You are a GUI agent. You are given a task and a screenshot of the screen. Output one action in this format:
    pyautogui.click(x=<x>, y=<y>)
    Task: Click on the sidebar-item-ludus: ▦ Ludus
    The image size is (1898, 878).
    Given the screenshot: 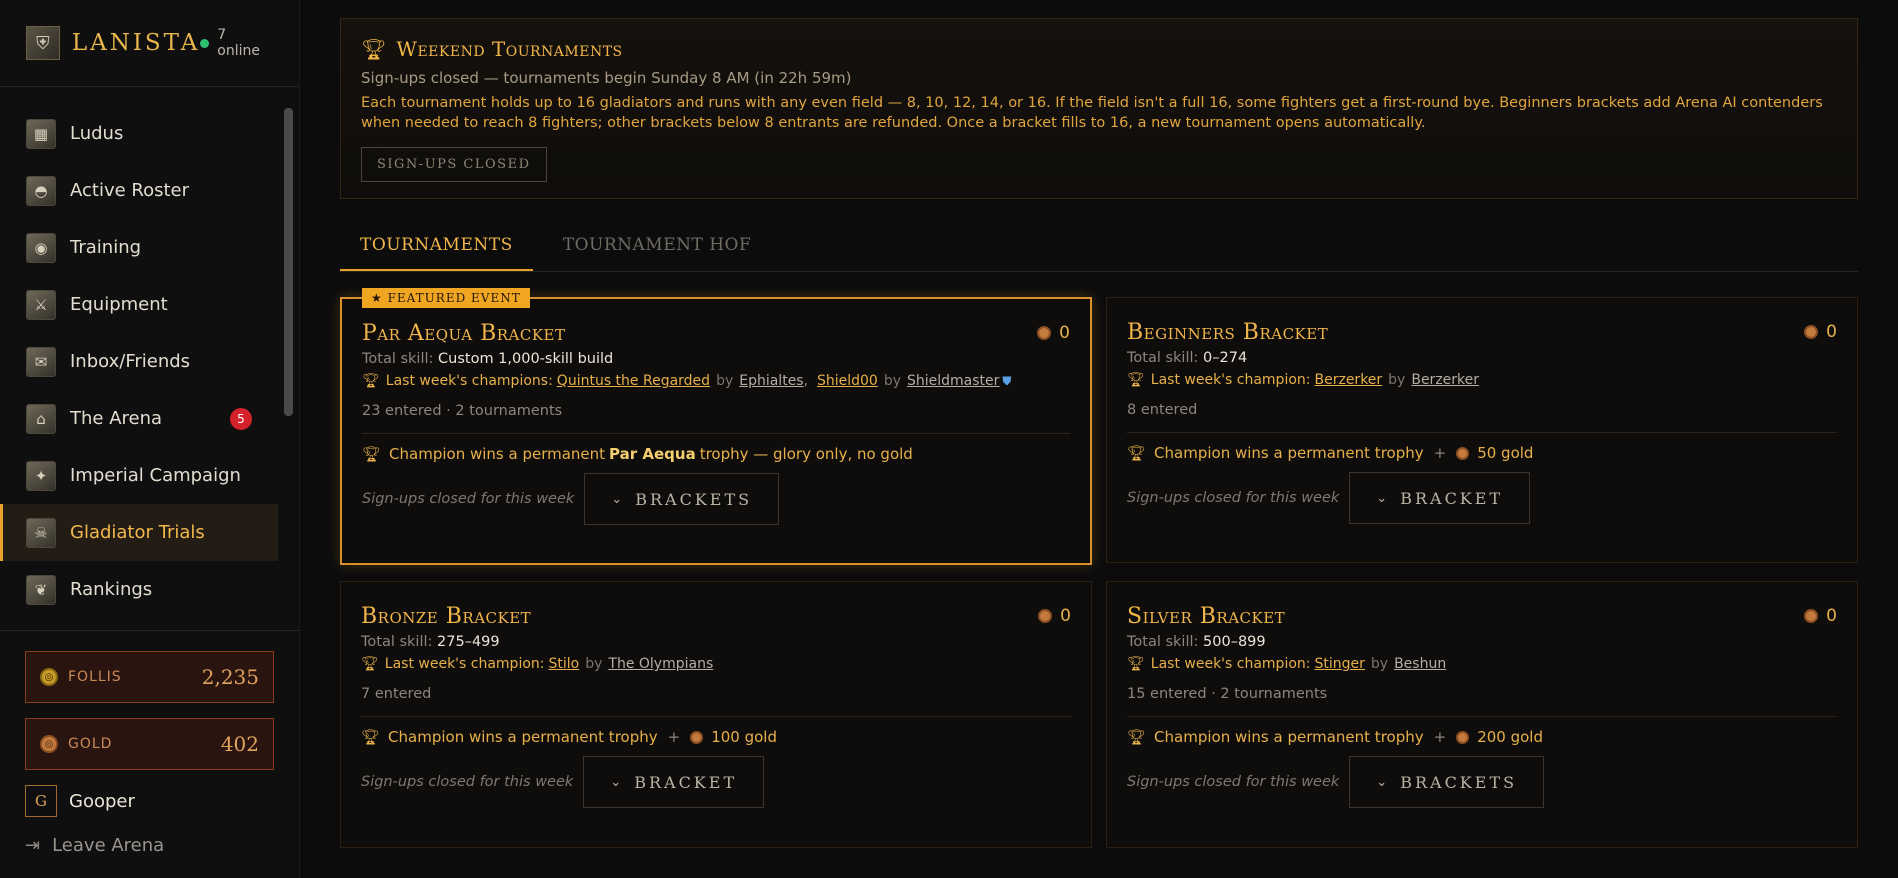 What is the action you would take?
    pyautogui.click(x=139, y=133)
    